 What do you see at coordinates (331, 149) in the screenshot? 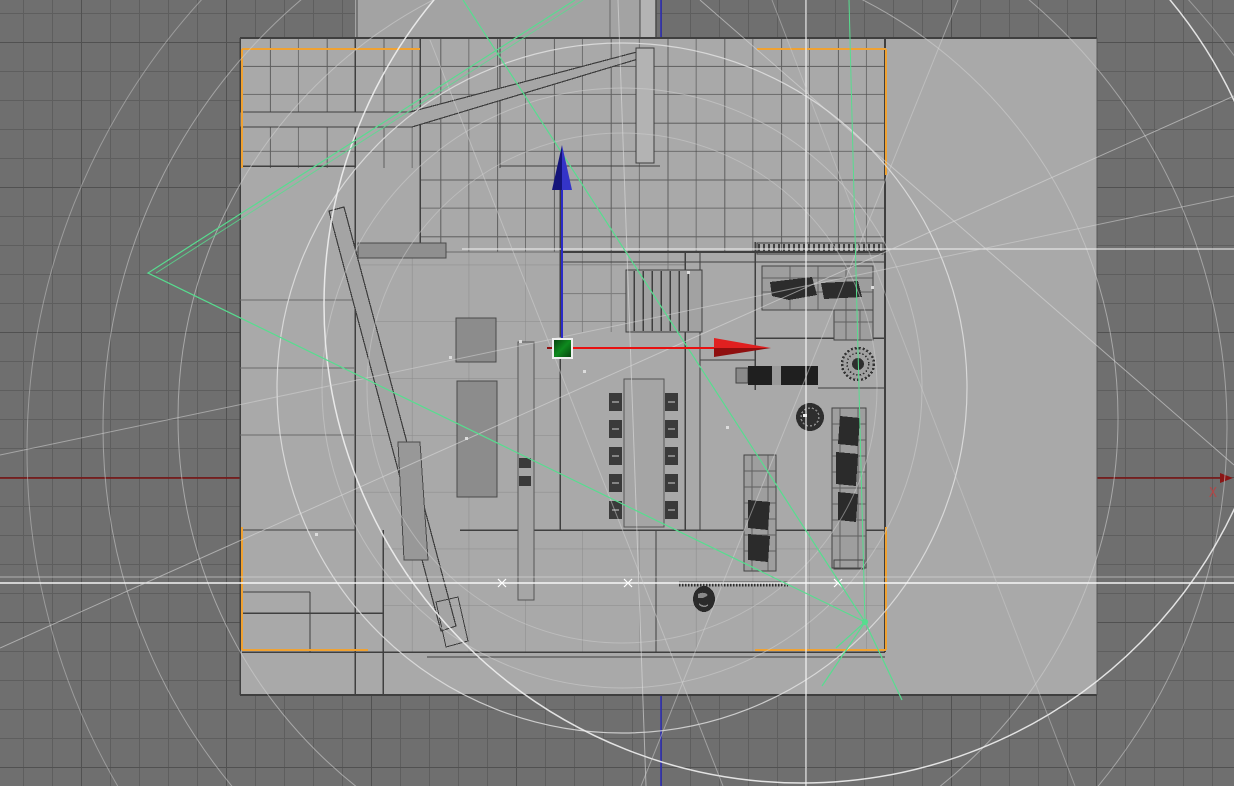
I see `window-mullions` at bounding box center [331, 149].